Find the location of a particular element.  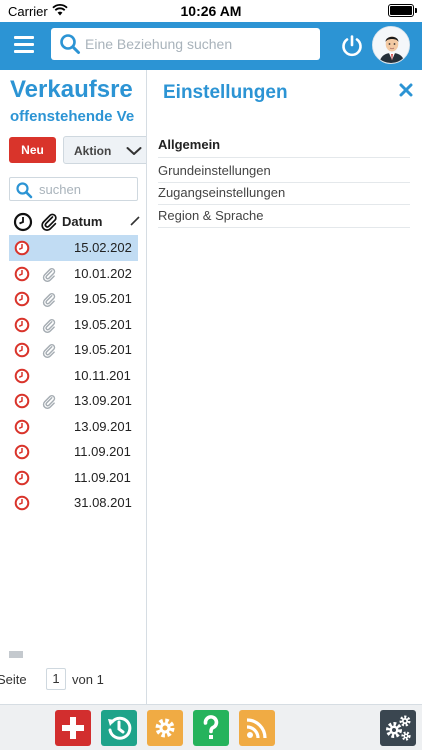

rss-button is located at coordinates (257, 728).